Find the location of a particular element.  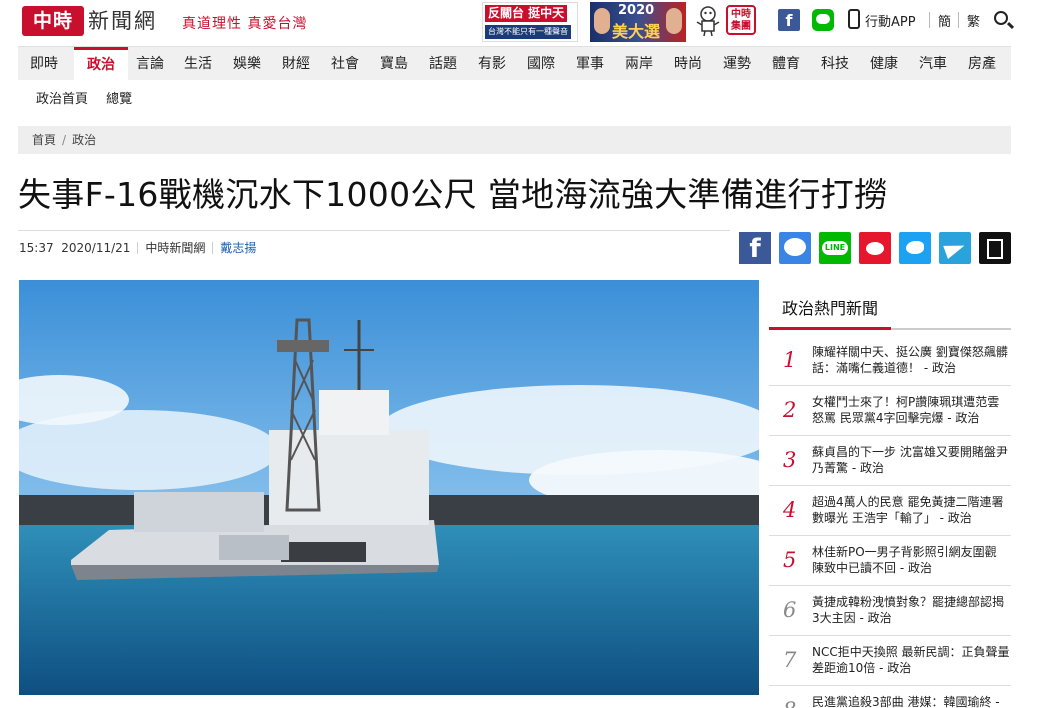

nav-item-entertainment: 娛樂 is located at coordinates (247, 64).